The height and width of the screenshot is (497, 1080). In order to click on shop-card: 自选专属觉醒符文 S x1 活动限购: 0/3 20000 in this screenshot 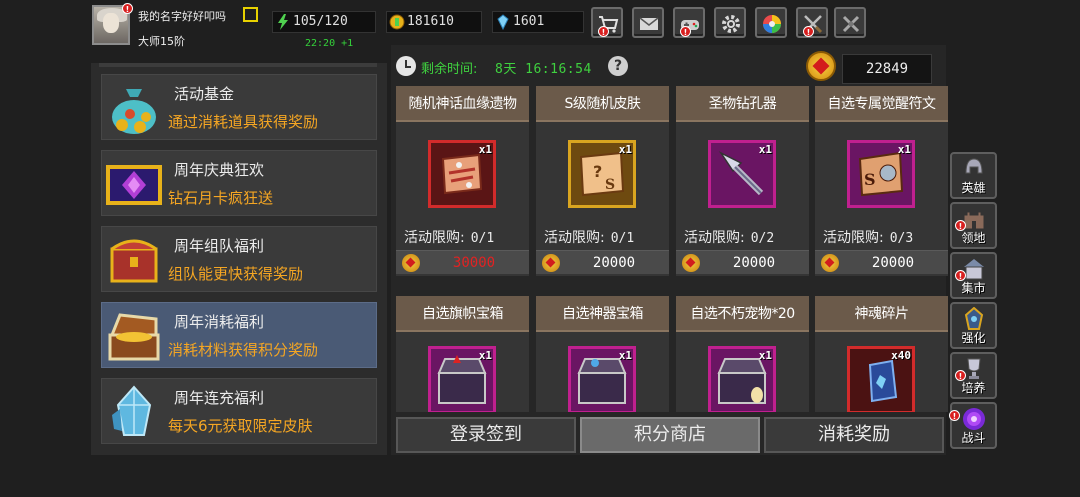, I will do `click(881, 181)`.